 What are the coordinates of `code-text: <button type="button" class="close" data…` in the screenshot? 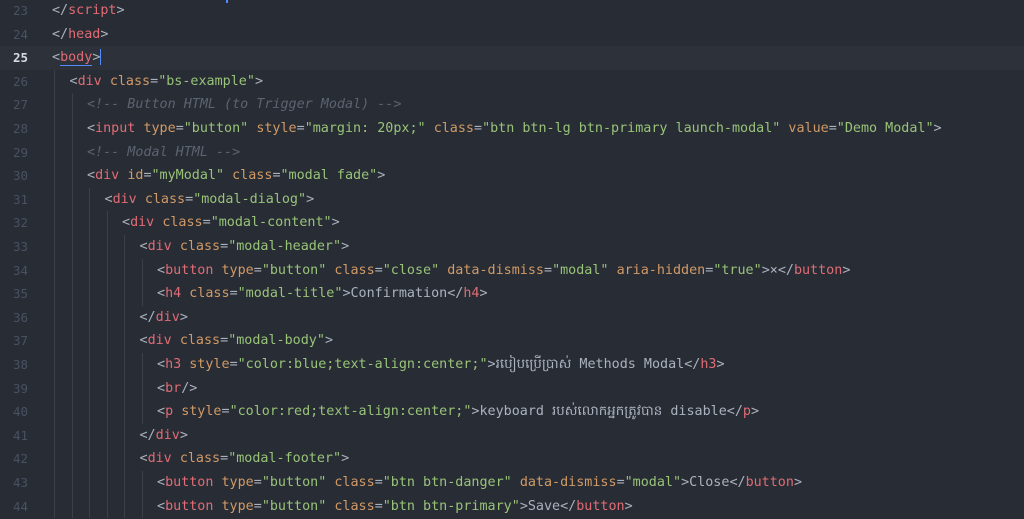 It's located at (503, 271).